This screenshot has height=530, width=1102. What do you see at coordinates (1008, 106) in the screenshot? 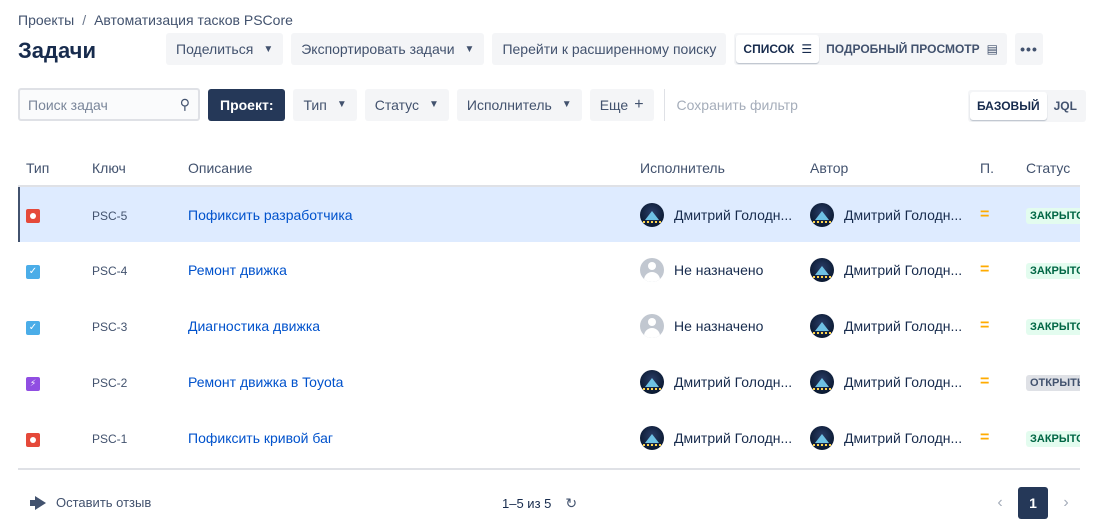
I see `mode-basic-button: БАЗОВЫЙ` at bounding box center [1008, 106].